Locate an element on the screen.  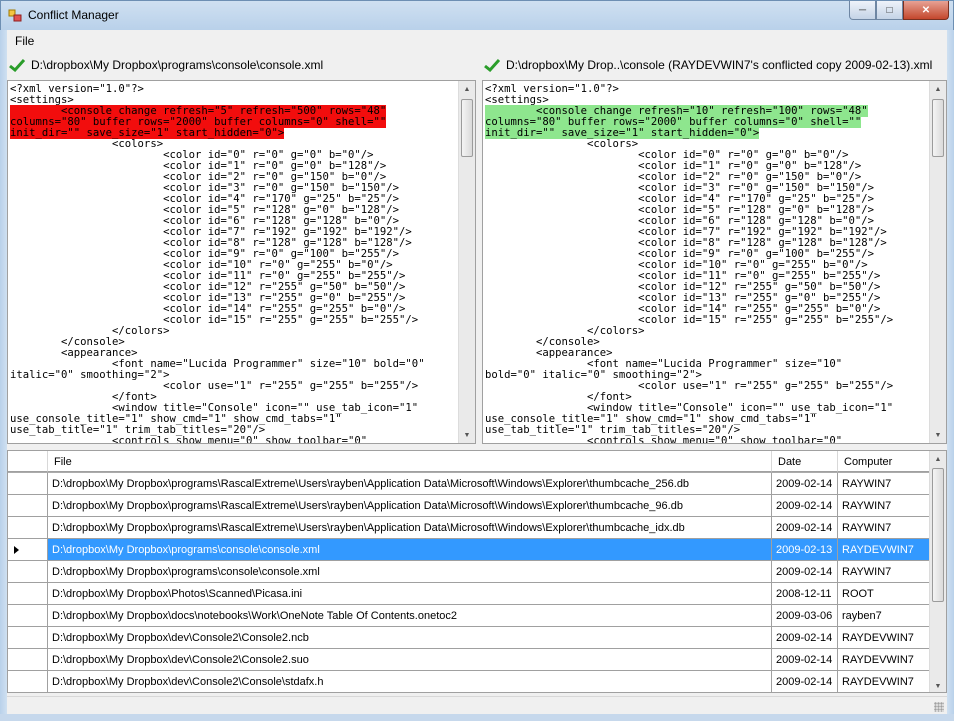
window-frame-right is located at coordinates (950, 375).